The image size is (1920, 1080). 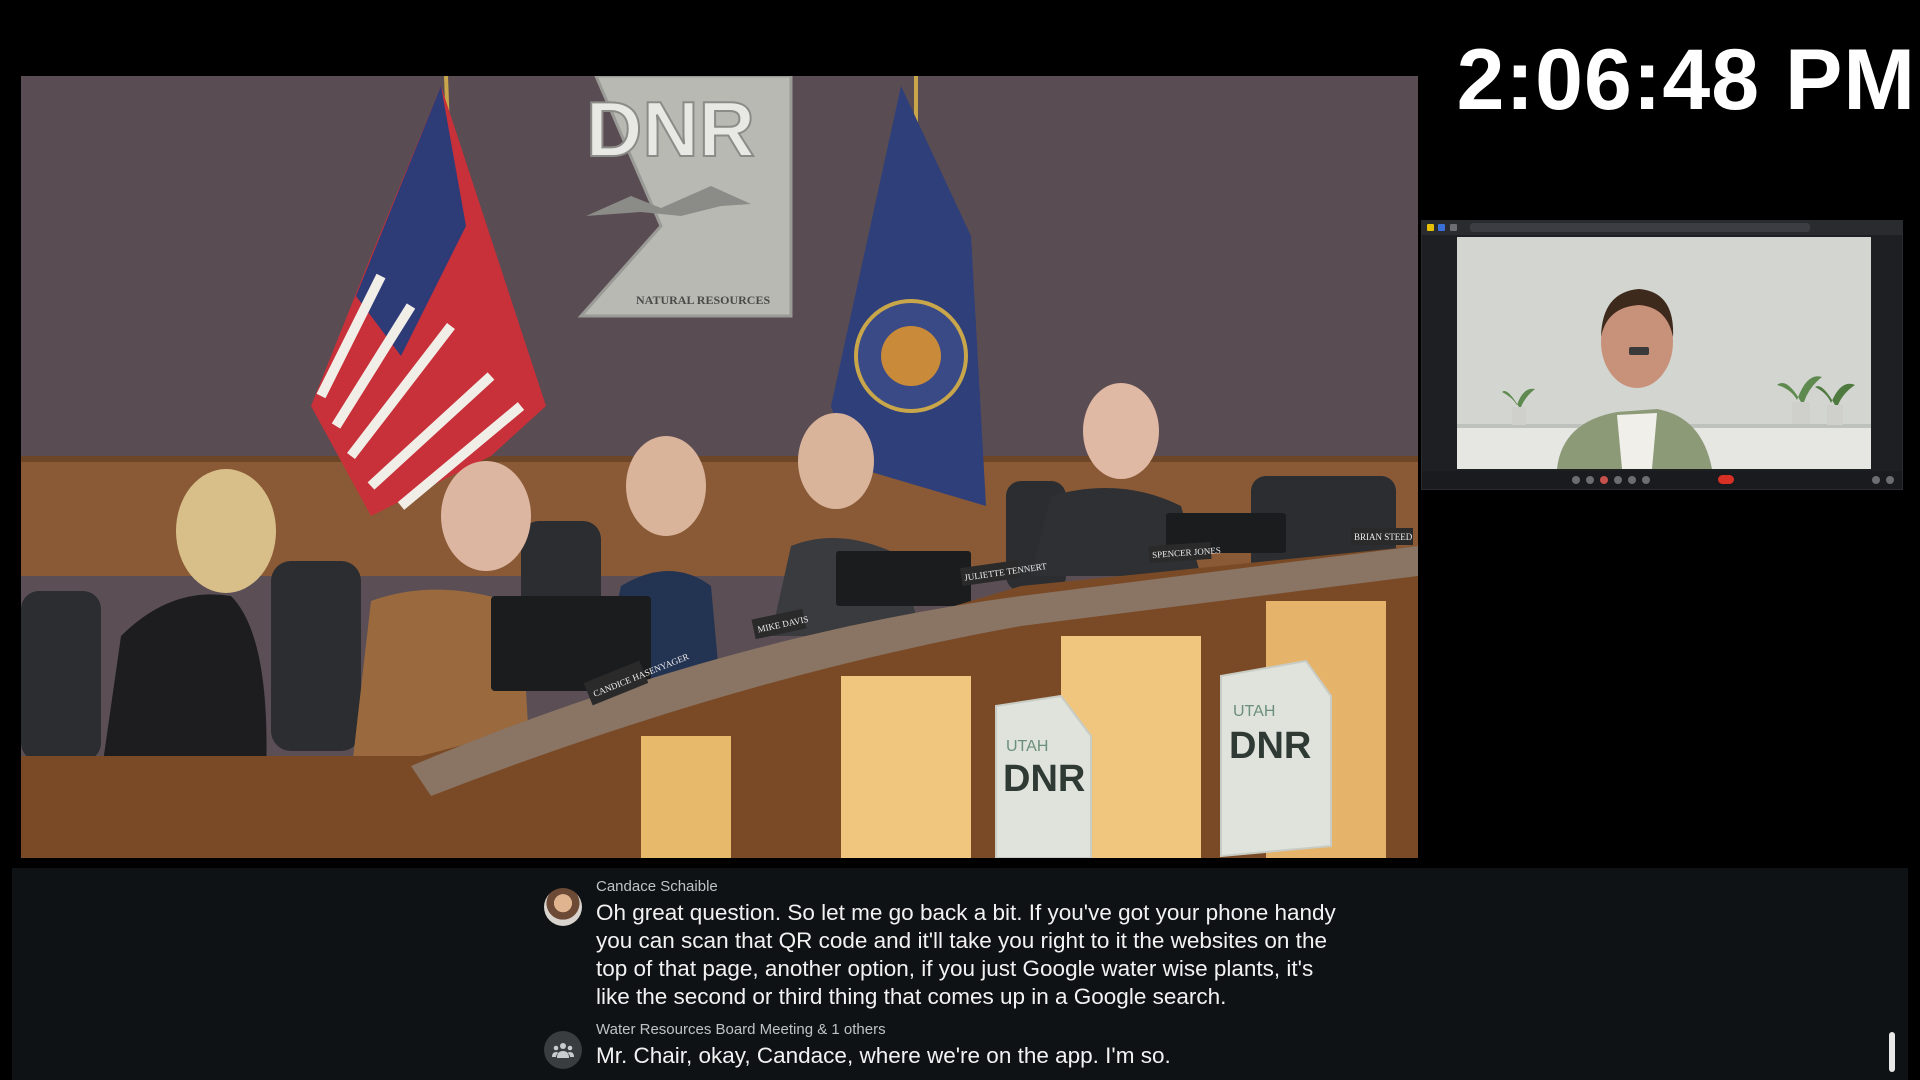 What do you see at coordinates (1890, 480) in the screenshot?
I see `people-icon` at bounding box center [1890, 480].